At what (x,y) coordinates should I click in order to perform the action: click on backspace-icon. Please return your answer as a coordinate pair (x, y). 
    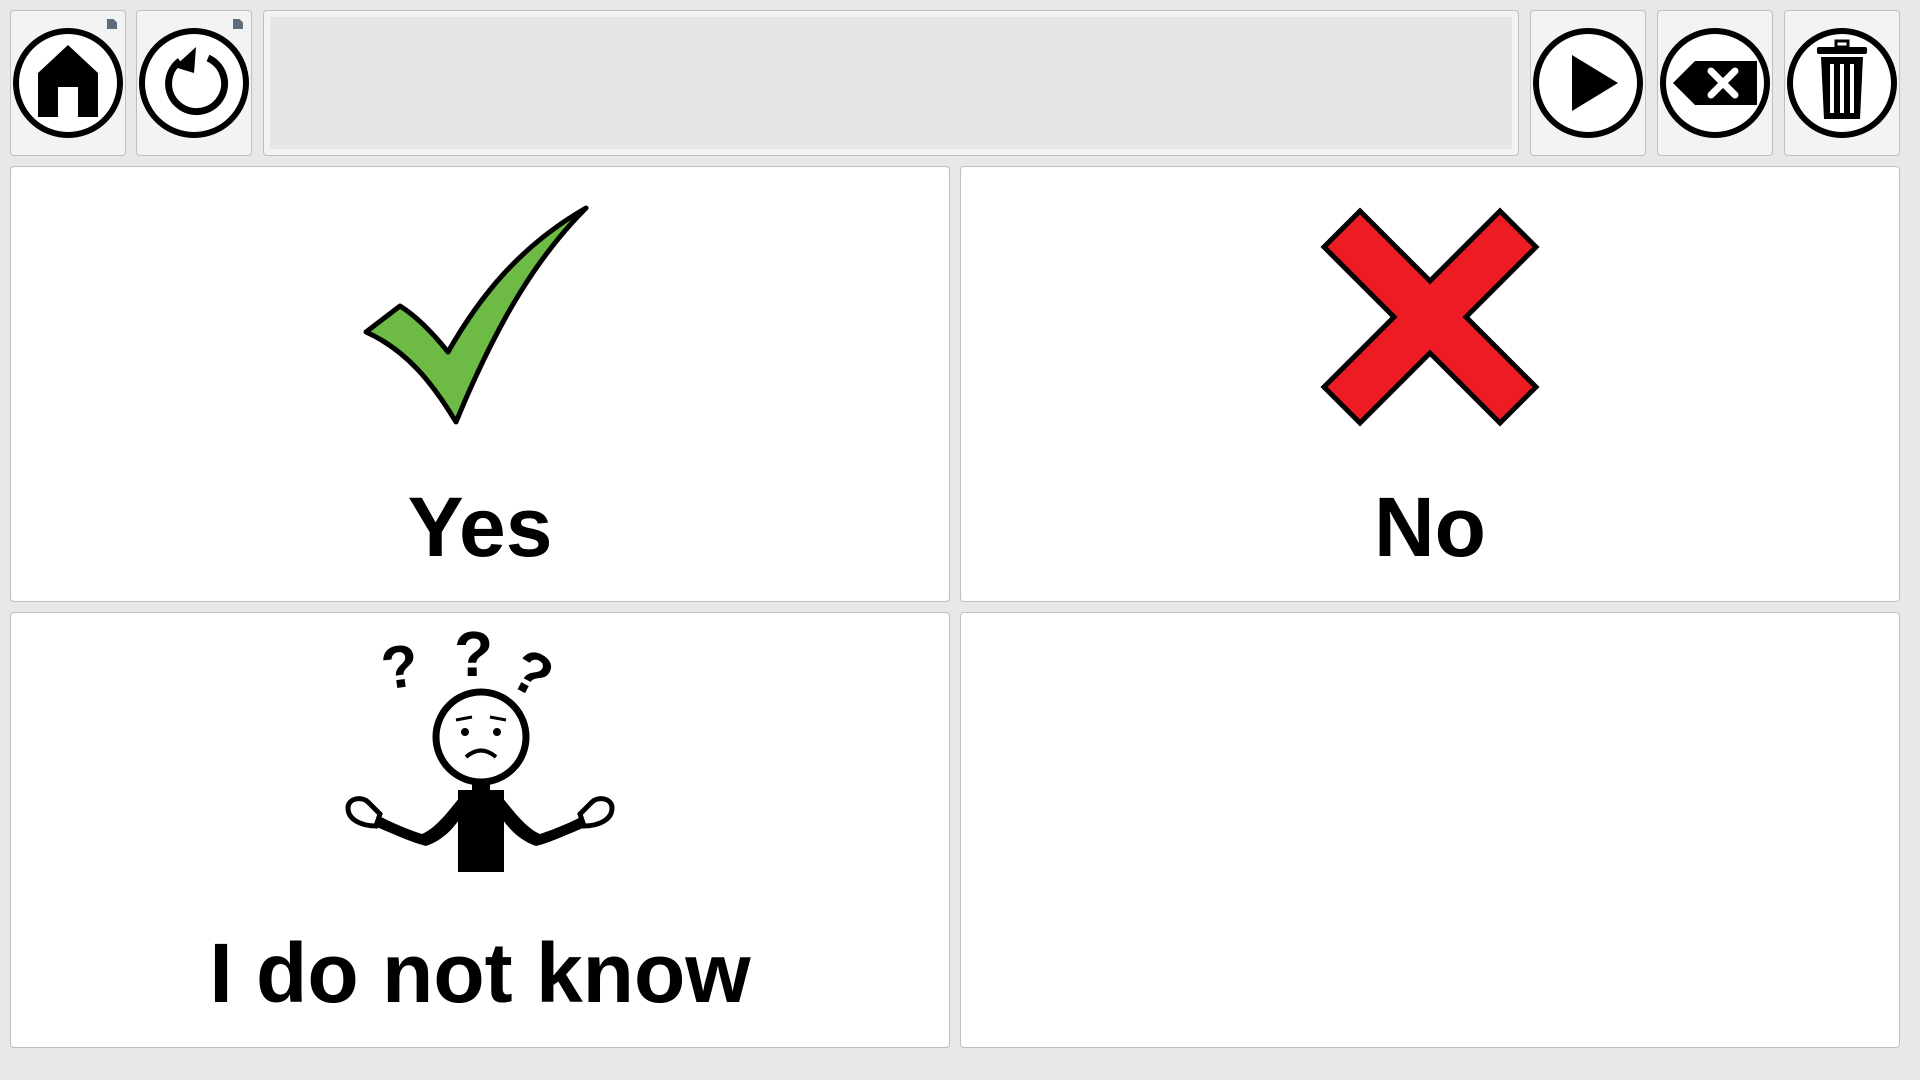
    Looking at the image, I should click on (1715, 83).